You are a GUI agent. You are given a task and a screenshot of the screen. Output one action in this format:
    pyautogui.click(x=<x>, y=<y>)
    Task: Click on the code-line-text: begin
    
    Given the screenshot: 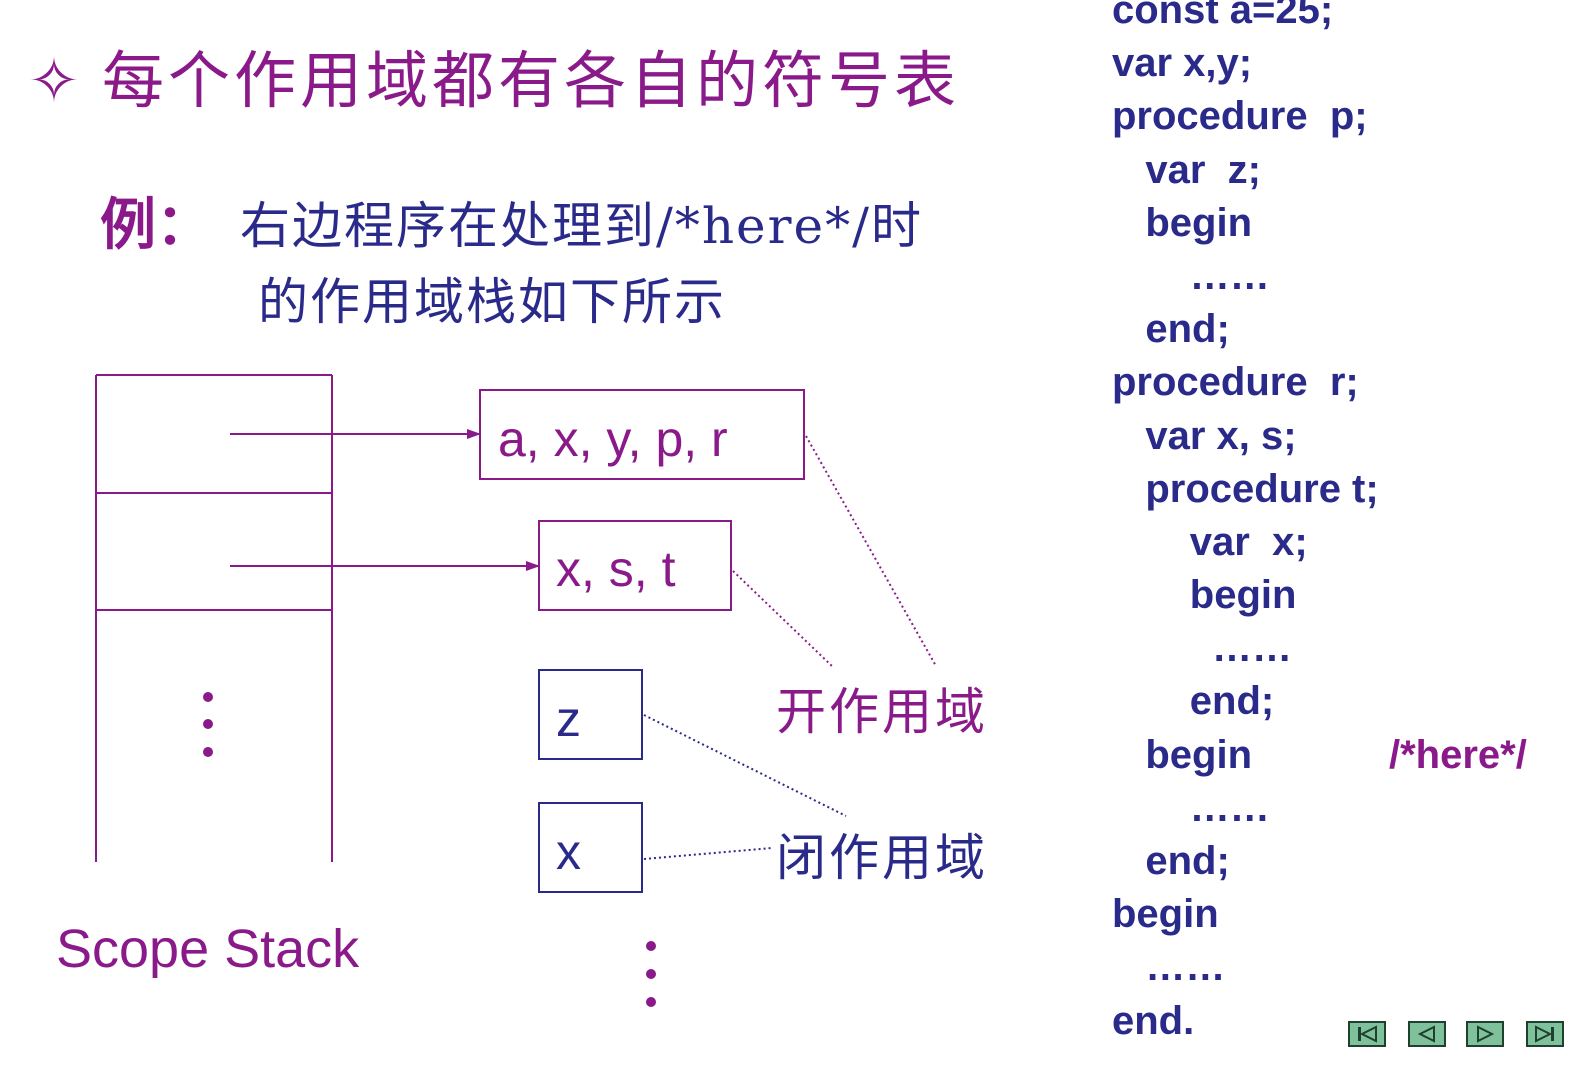 What is the action you would take?
    pyautogui.click(x=1182, y=754)
    